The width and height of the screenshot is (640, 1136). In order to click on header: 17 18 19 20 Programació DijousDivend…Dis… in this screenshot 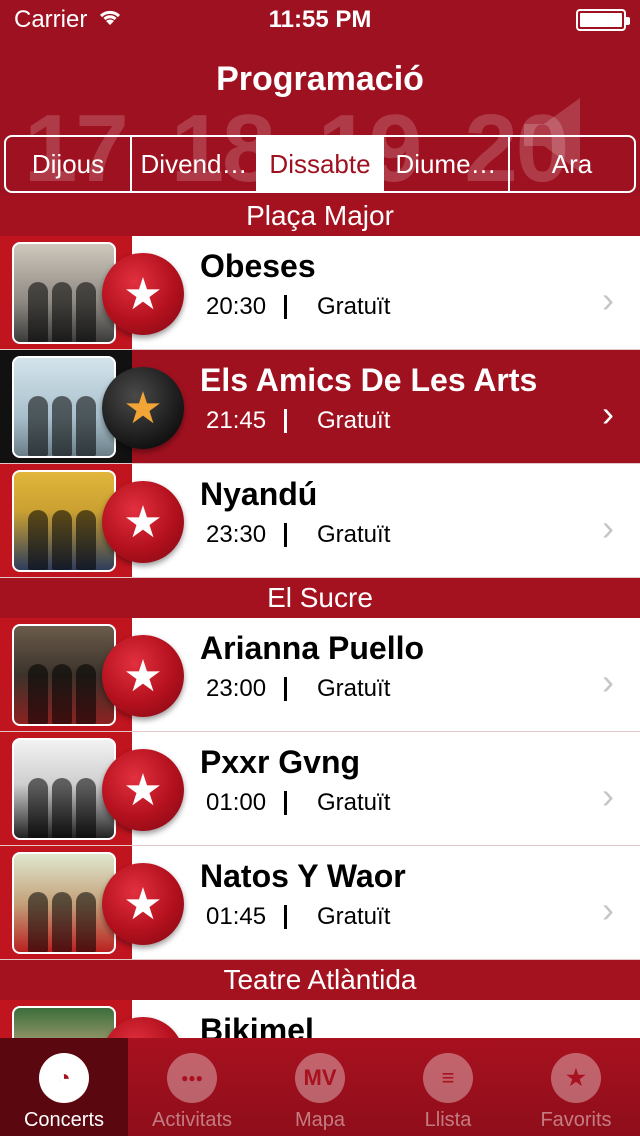, I will do `click(320, 118)`.